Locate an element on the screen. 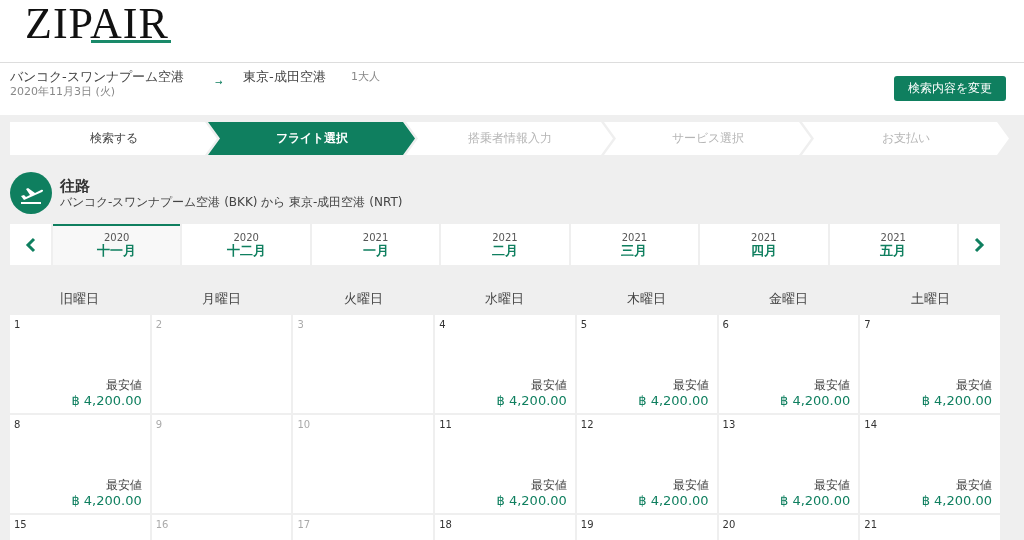  progress-step: 搭乗者情報入力 is located at coordinates (509, 138).